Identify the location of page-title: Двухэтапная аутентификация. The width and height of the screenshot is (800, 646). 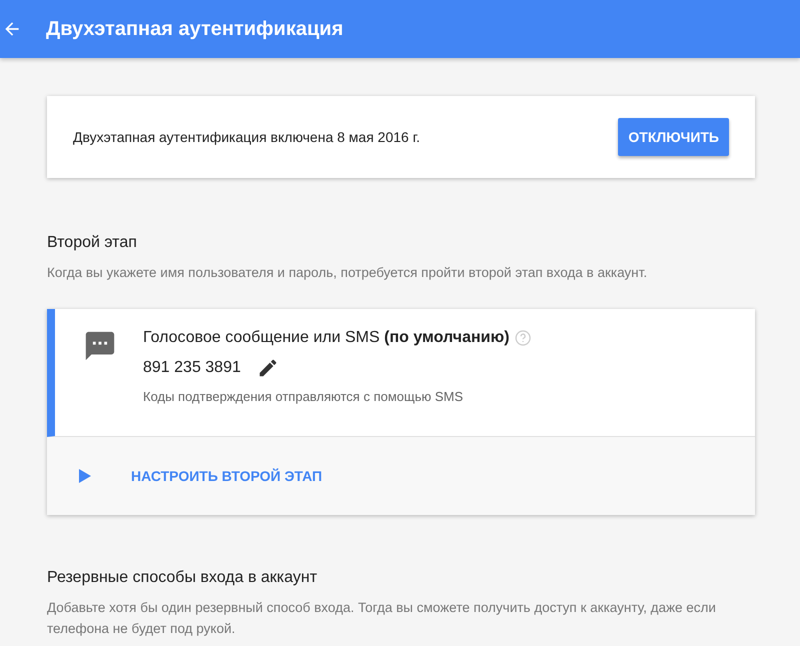
(195, 29).